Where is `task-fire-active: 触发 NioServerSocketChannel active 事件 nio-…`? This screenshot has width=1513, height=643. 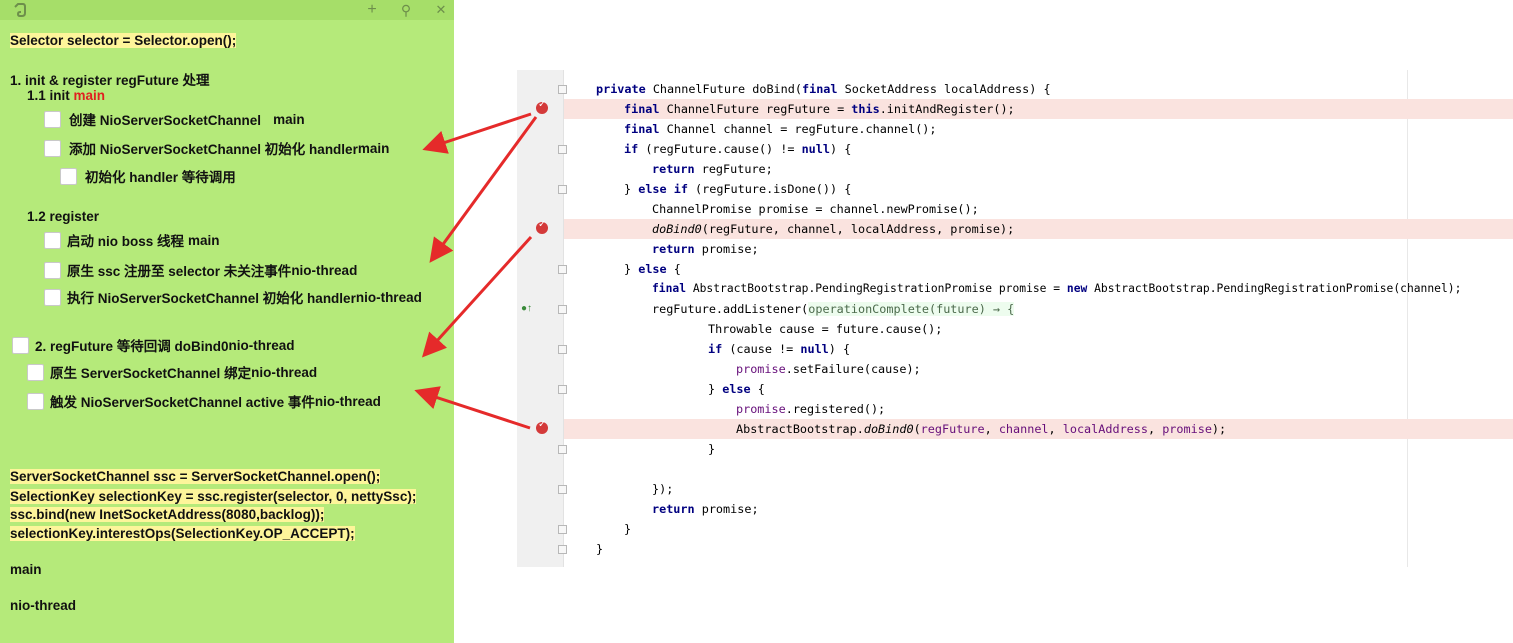
task-fire-active: 触发 NioServerSocketChannel active 事件 nio-… is located at coordinates (204, 401).